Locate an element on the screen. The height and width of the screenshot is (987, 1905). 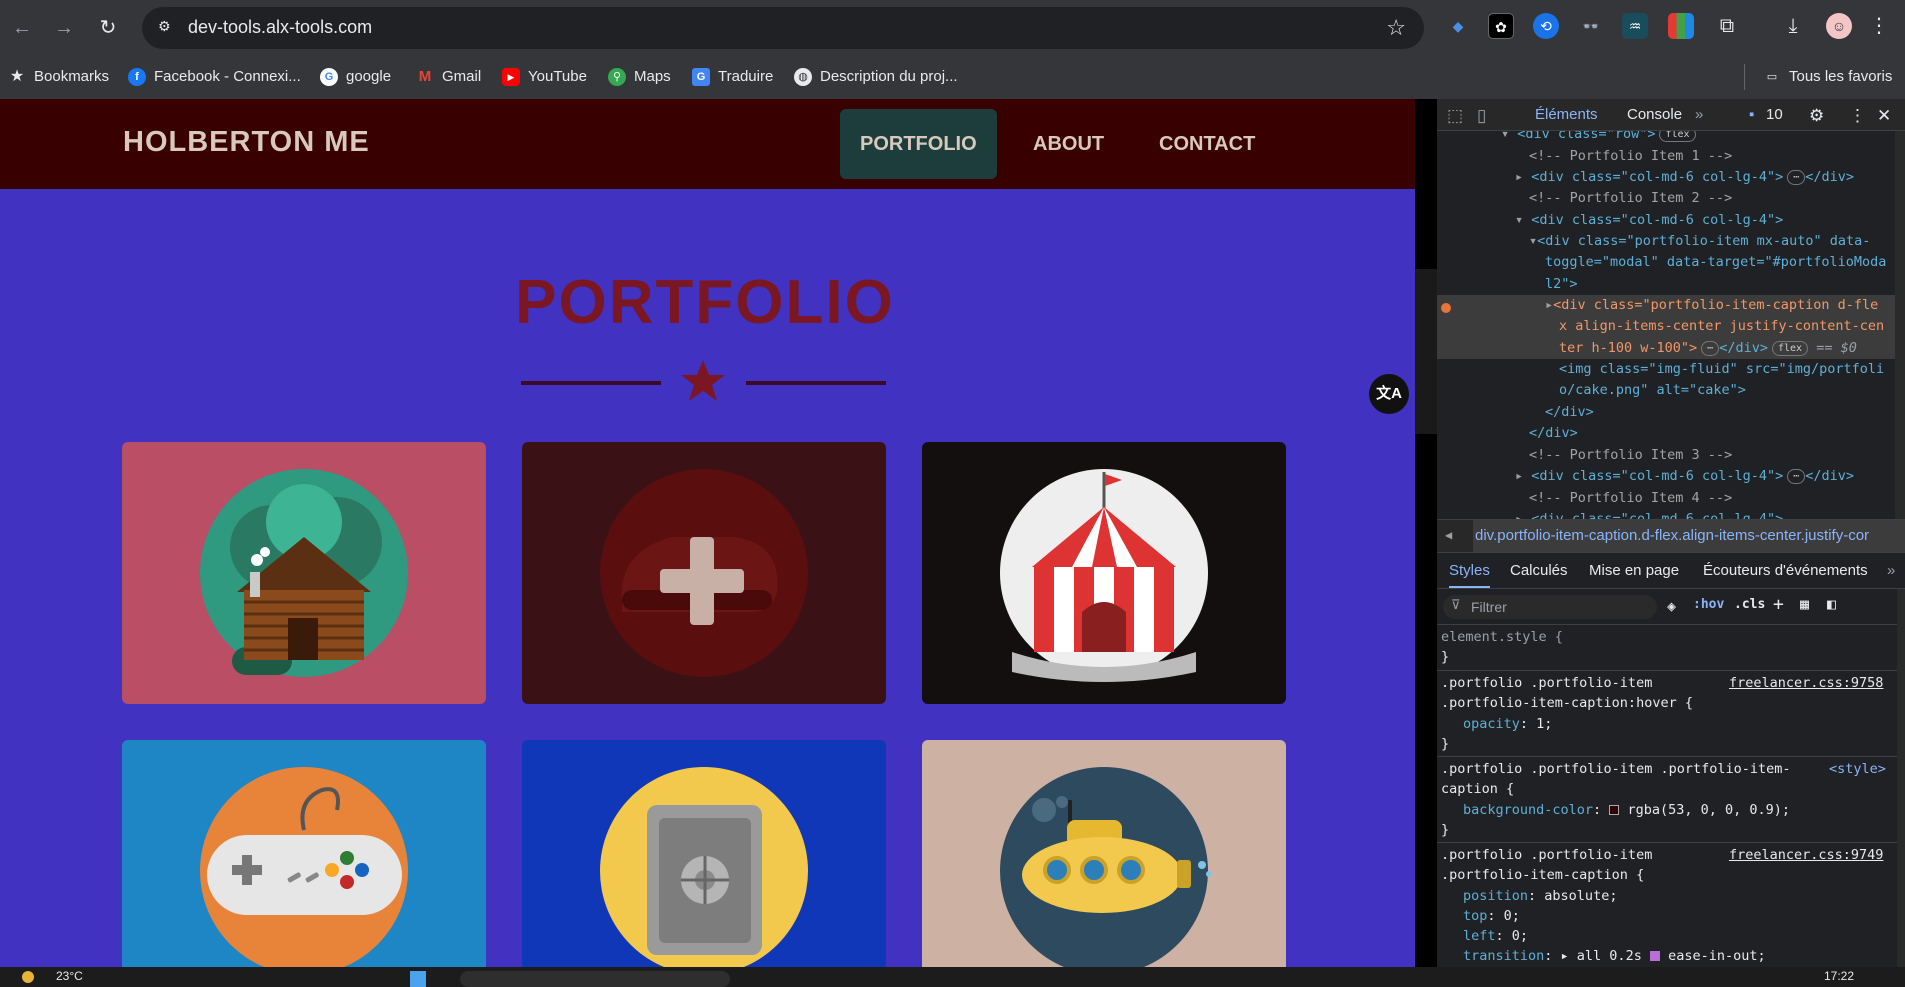
styles-filter-bar: ⊽ Filtrer ◈ :hov .cls + ▦ ◧ is located at coordinates (1671, 607).